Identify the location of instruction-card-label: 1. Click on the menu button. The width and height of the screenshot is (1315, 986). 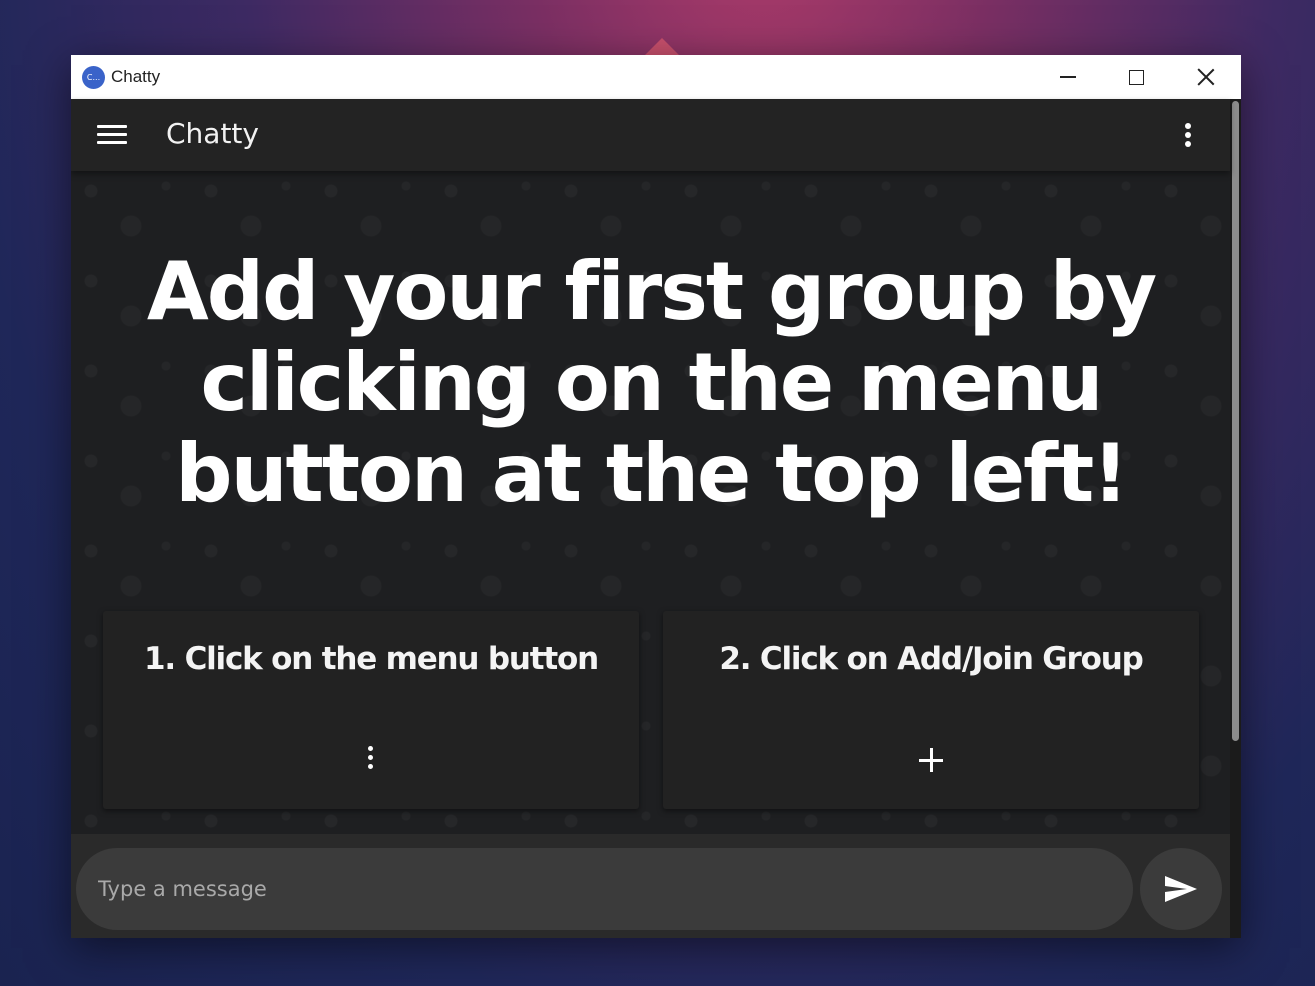
(371, 659).